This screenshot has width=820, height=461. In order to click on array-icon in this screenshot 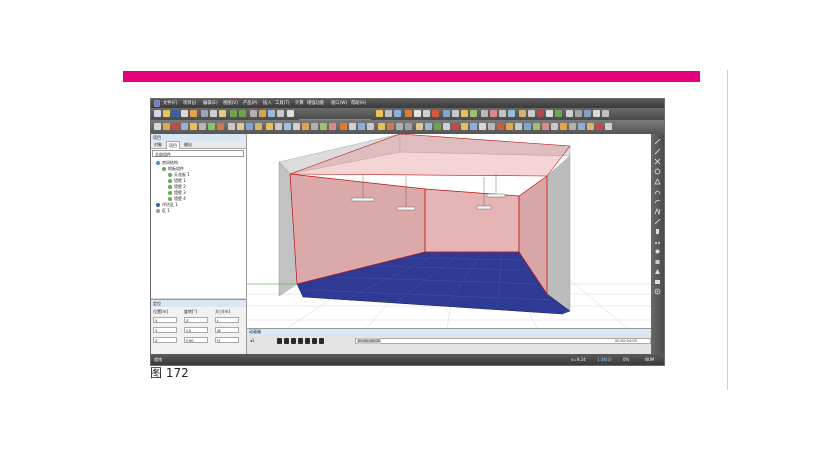, I will do `click(484, 113)`.